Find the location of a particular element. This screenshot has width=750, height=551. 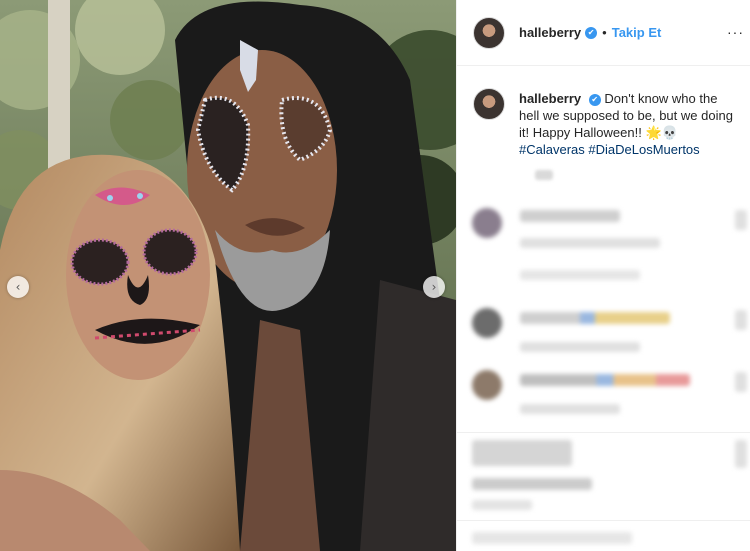

likes-blurred is located at coordinates (532, 484).